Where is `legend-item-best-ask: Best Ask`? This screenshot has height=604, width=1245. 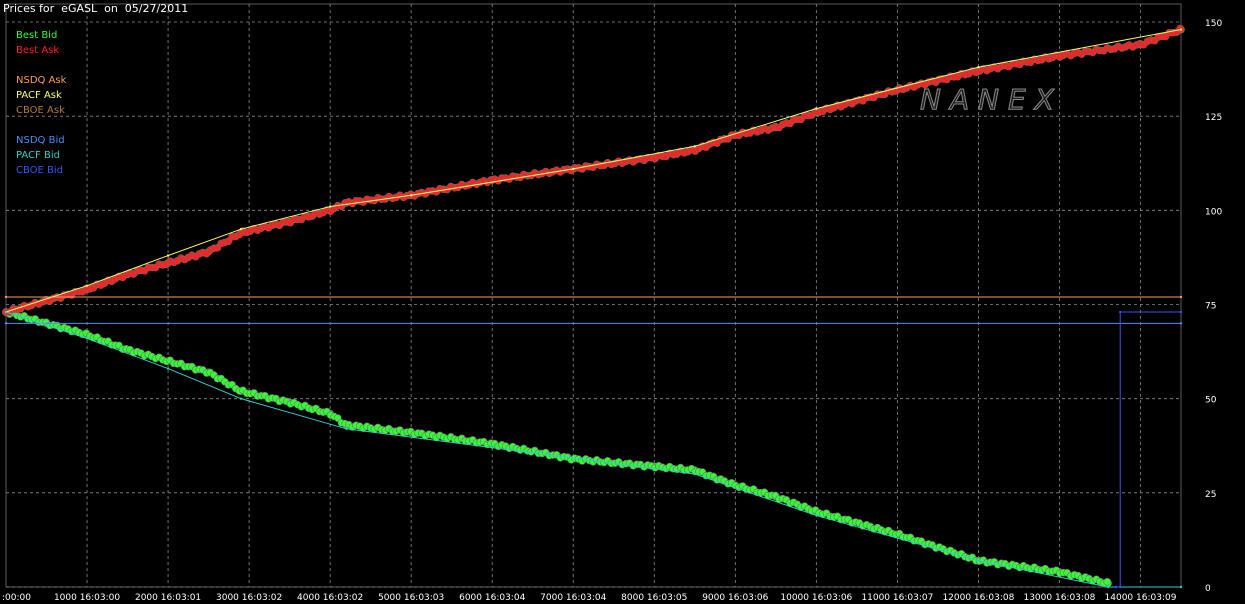
legend-item-best-ask: Best Ask is located at coordinates (38, 50).